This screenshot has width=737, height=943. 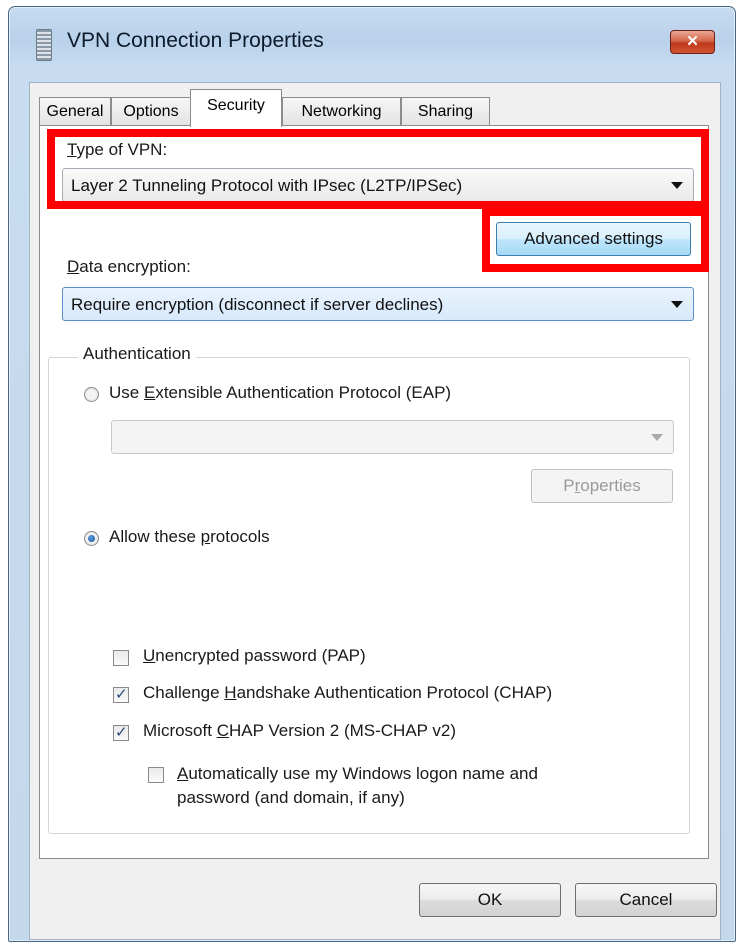 What do you see at coordinates (490, 900) in the screenshot?
I see `ok-button: OK` at bounding box center [490, 900].